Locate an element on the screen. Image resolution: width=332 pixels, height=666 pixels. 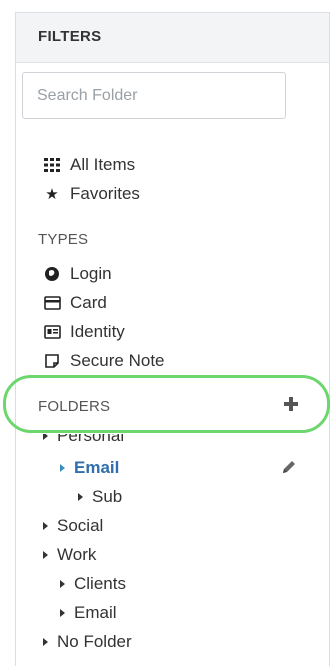
folder-item-clients: Clients is located at coordinates (93, 584).